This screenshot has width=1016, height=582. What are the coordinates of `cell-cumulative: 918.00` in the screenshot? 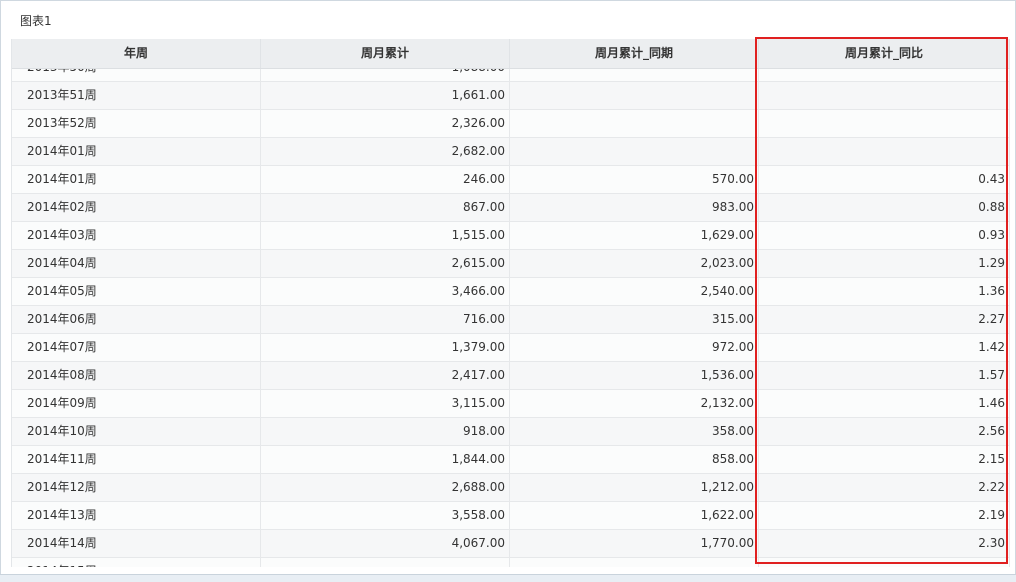 It's located at (385, 432).